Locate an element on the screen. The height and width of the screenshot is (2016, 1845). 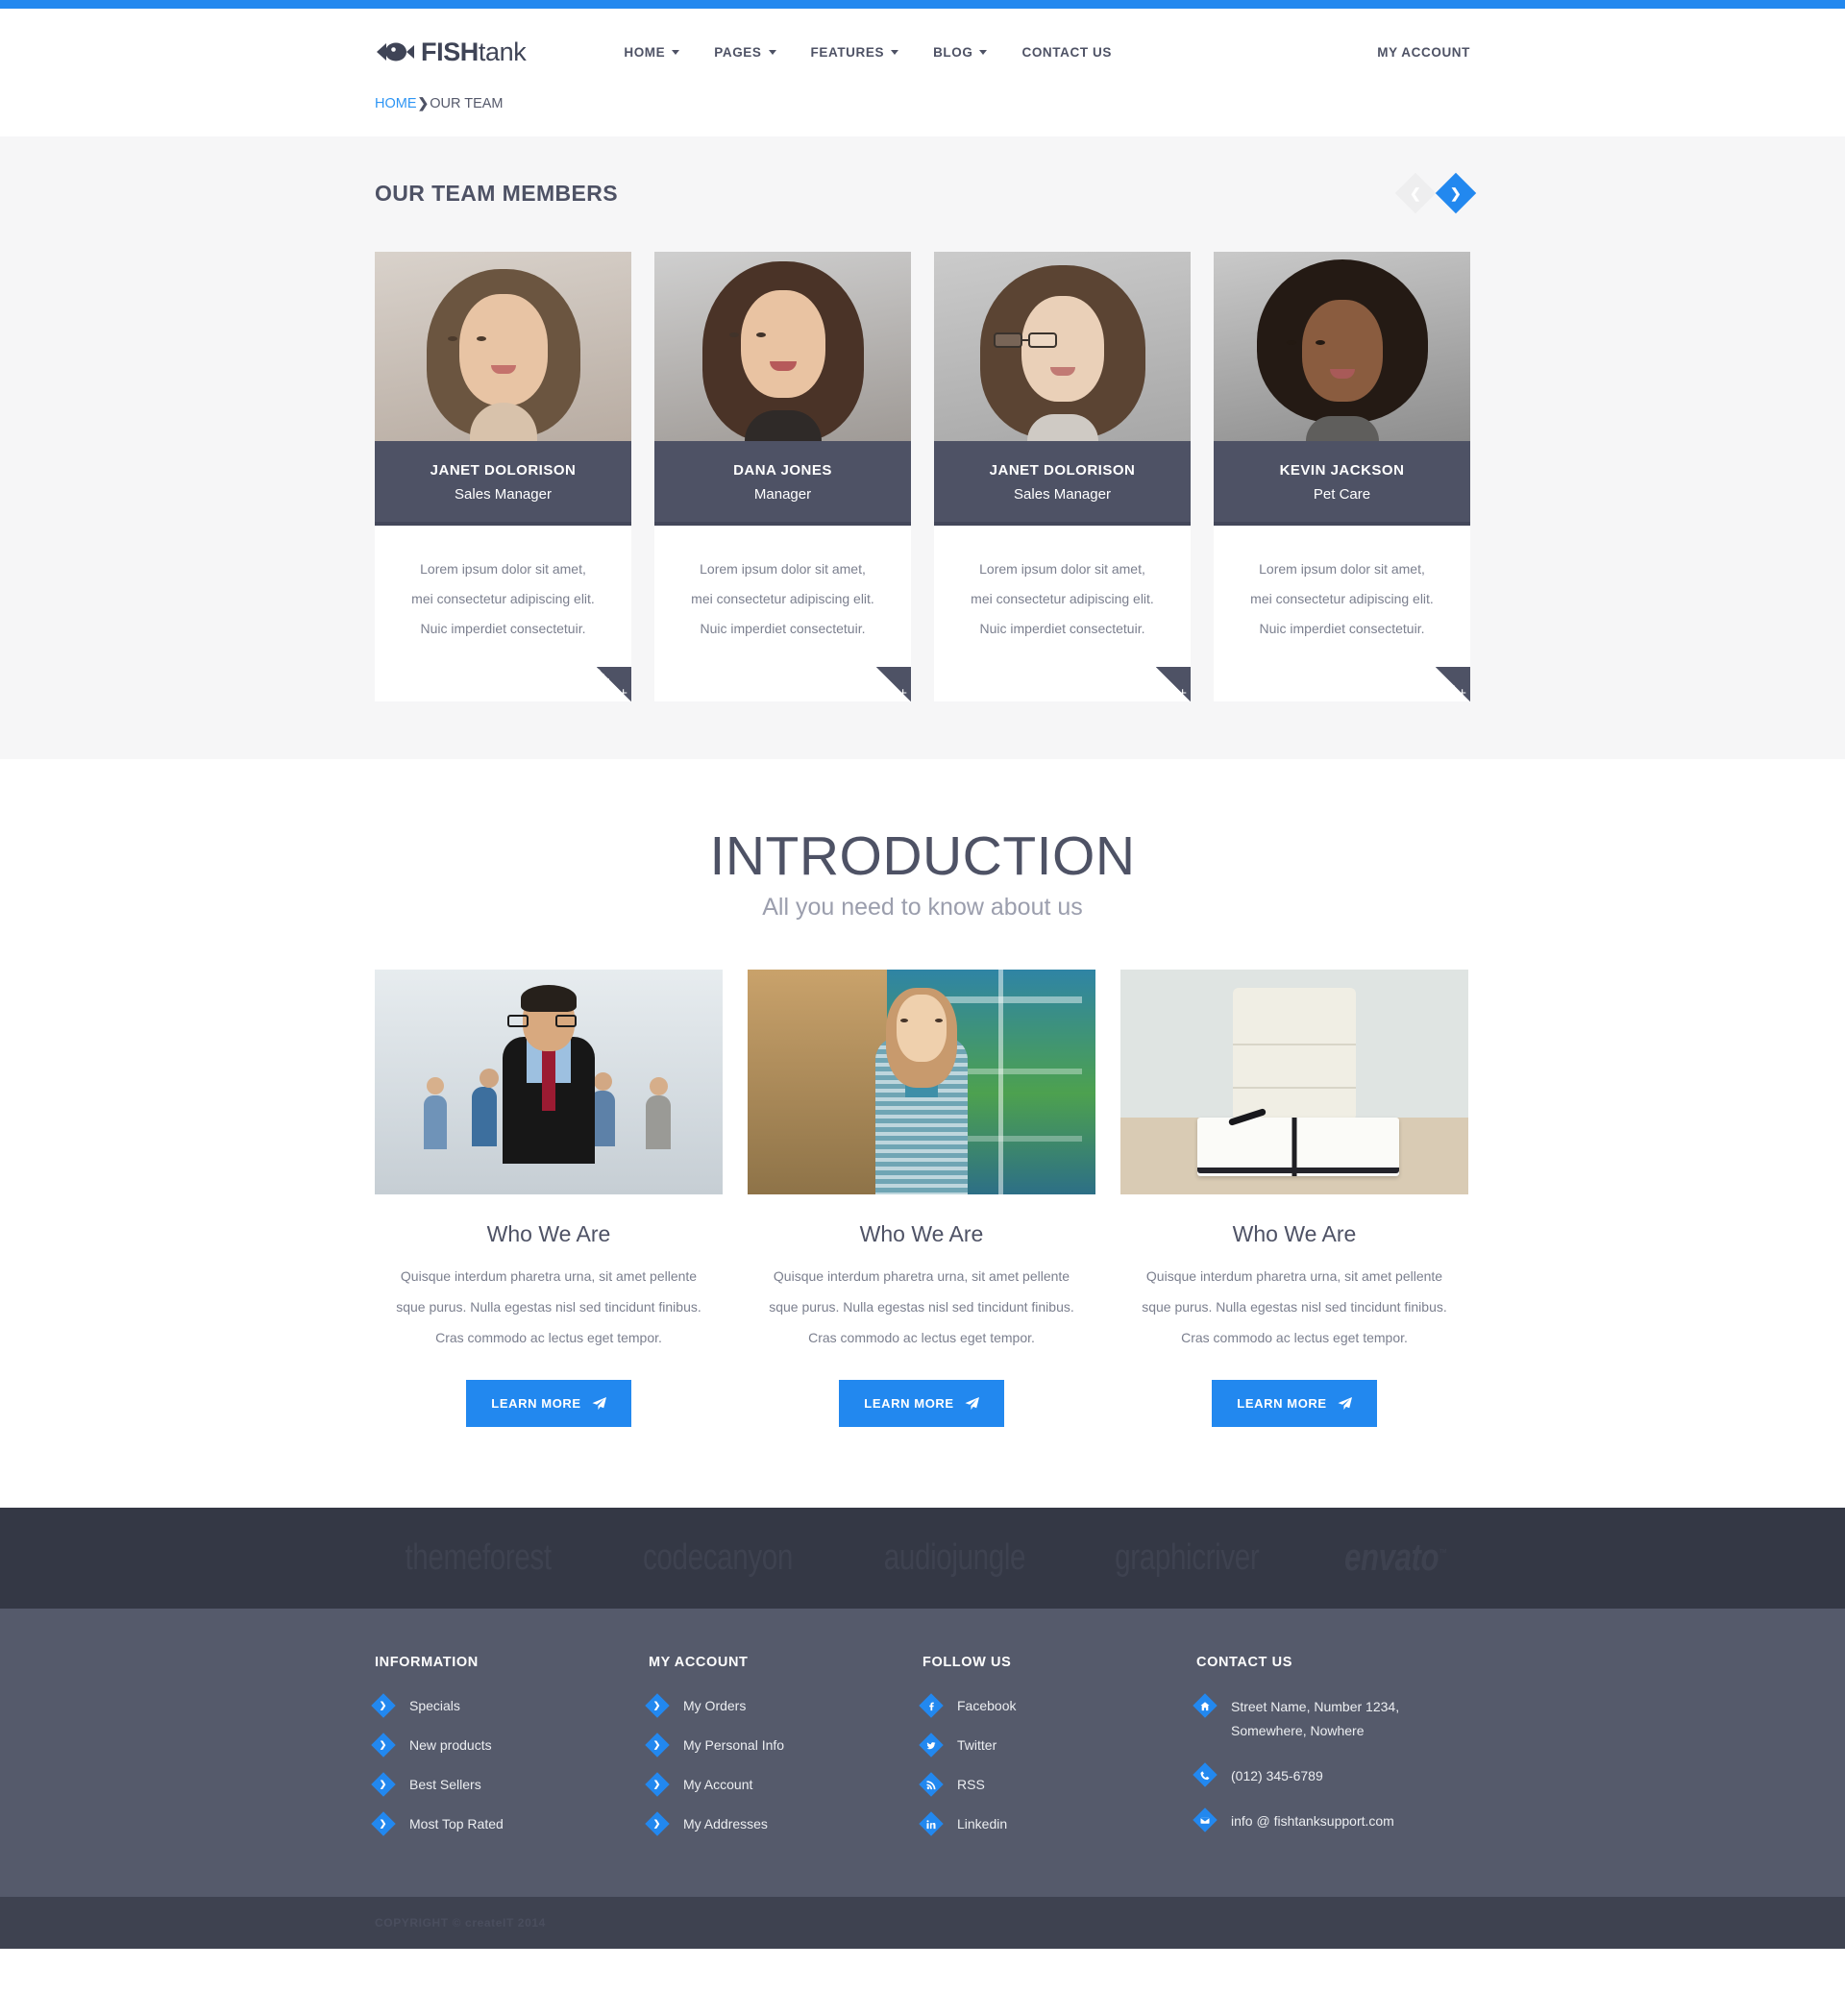
nav-item-pages-label: PAGES is located at coordinates (738, 52).